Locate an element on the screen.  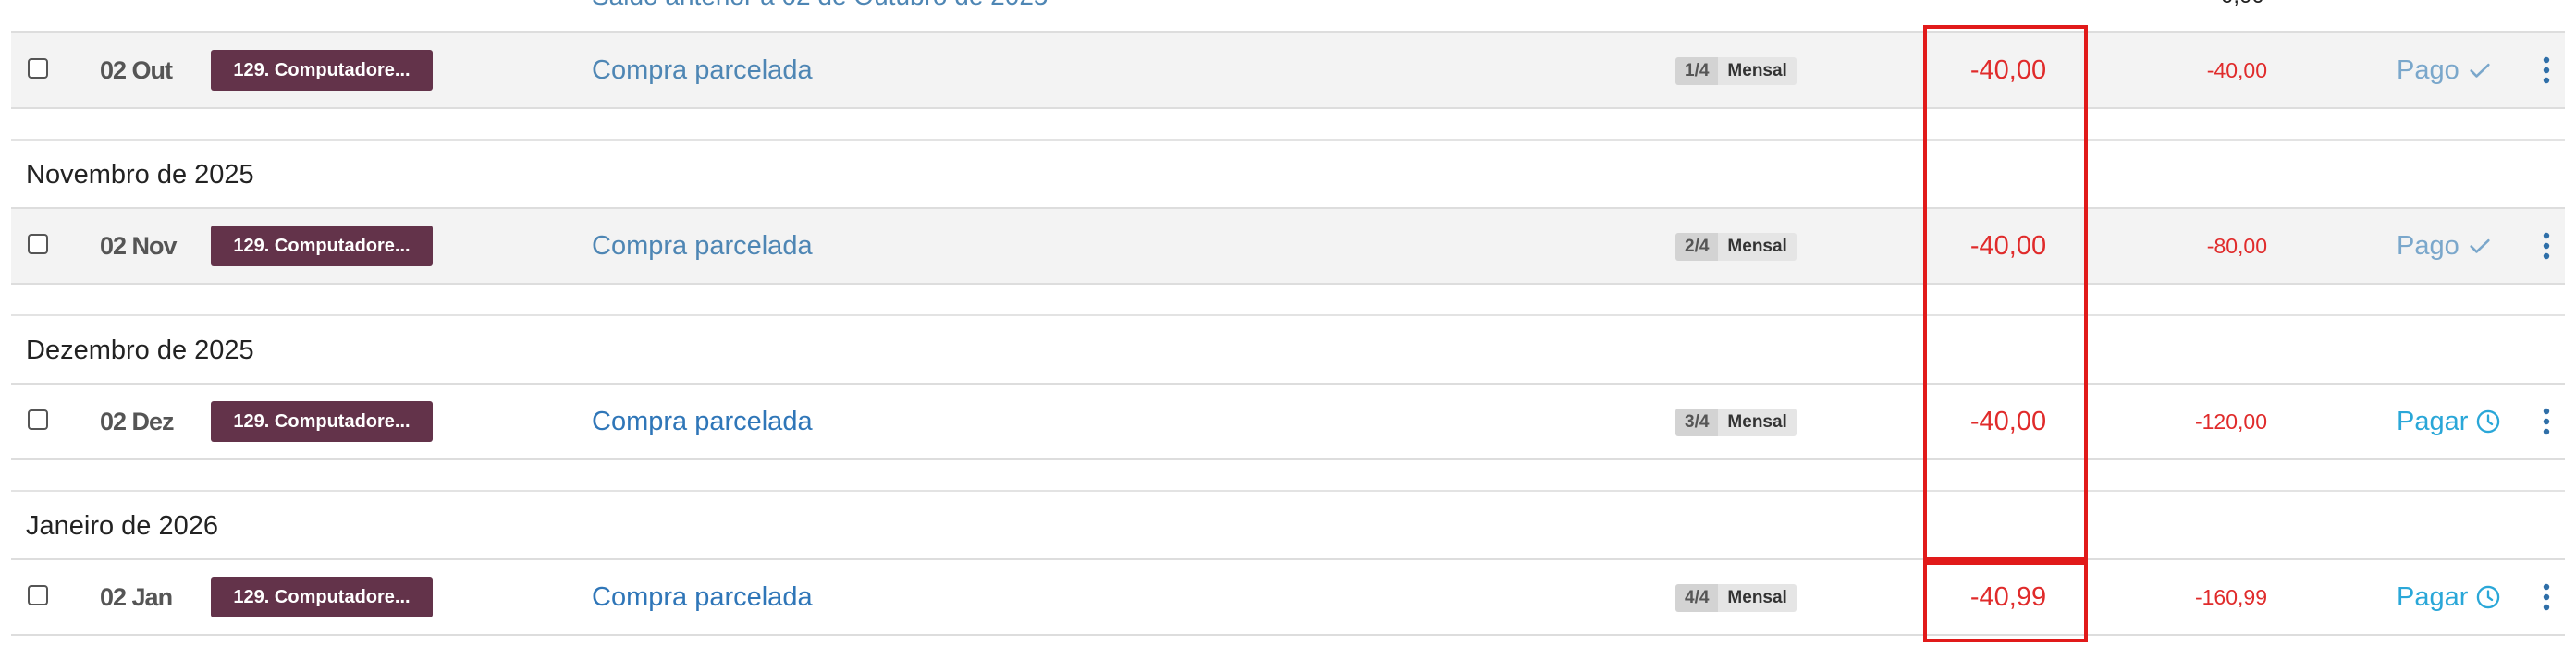
installment-badge: 3/4 Mensal is located at coordinates (1736, 422).